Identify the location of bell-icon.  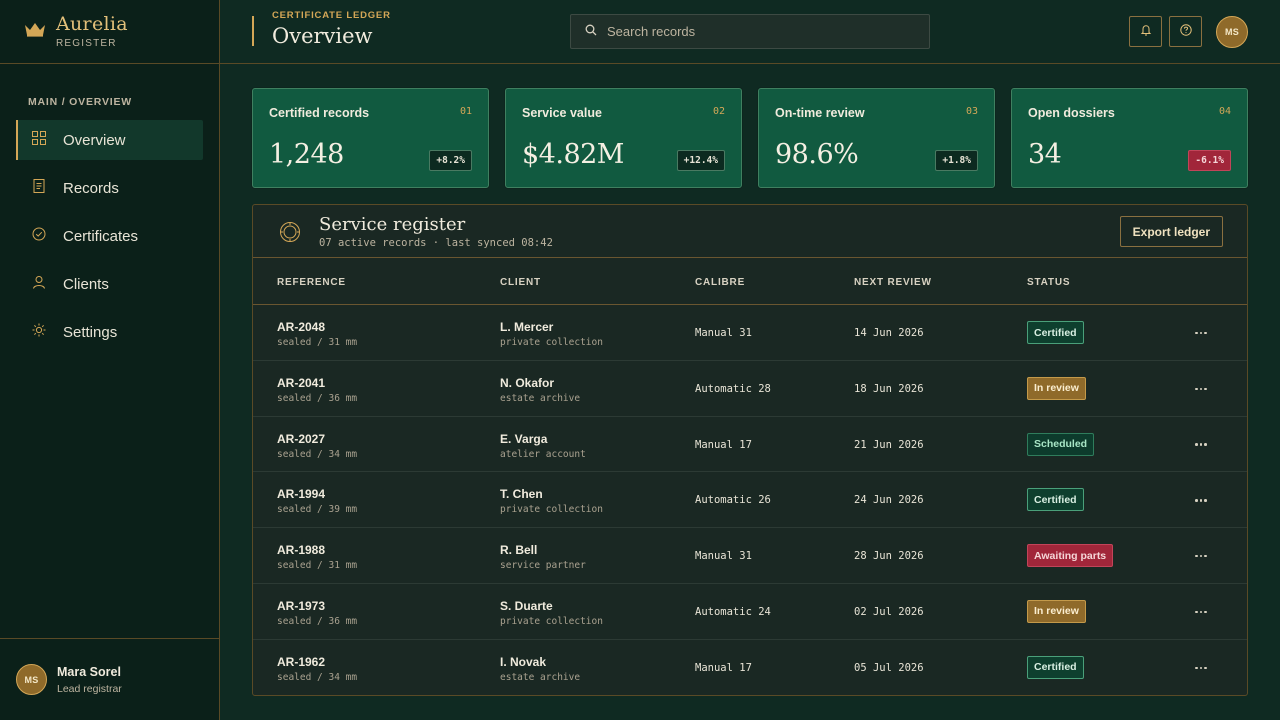
(1146, 32).